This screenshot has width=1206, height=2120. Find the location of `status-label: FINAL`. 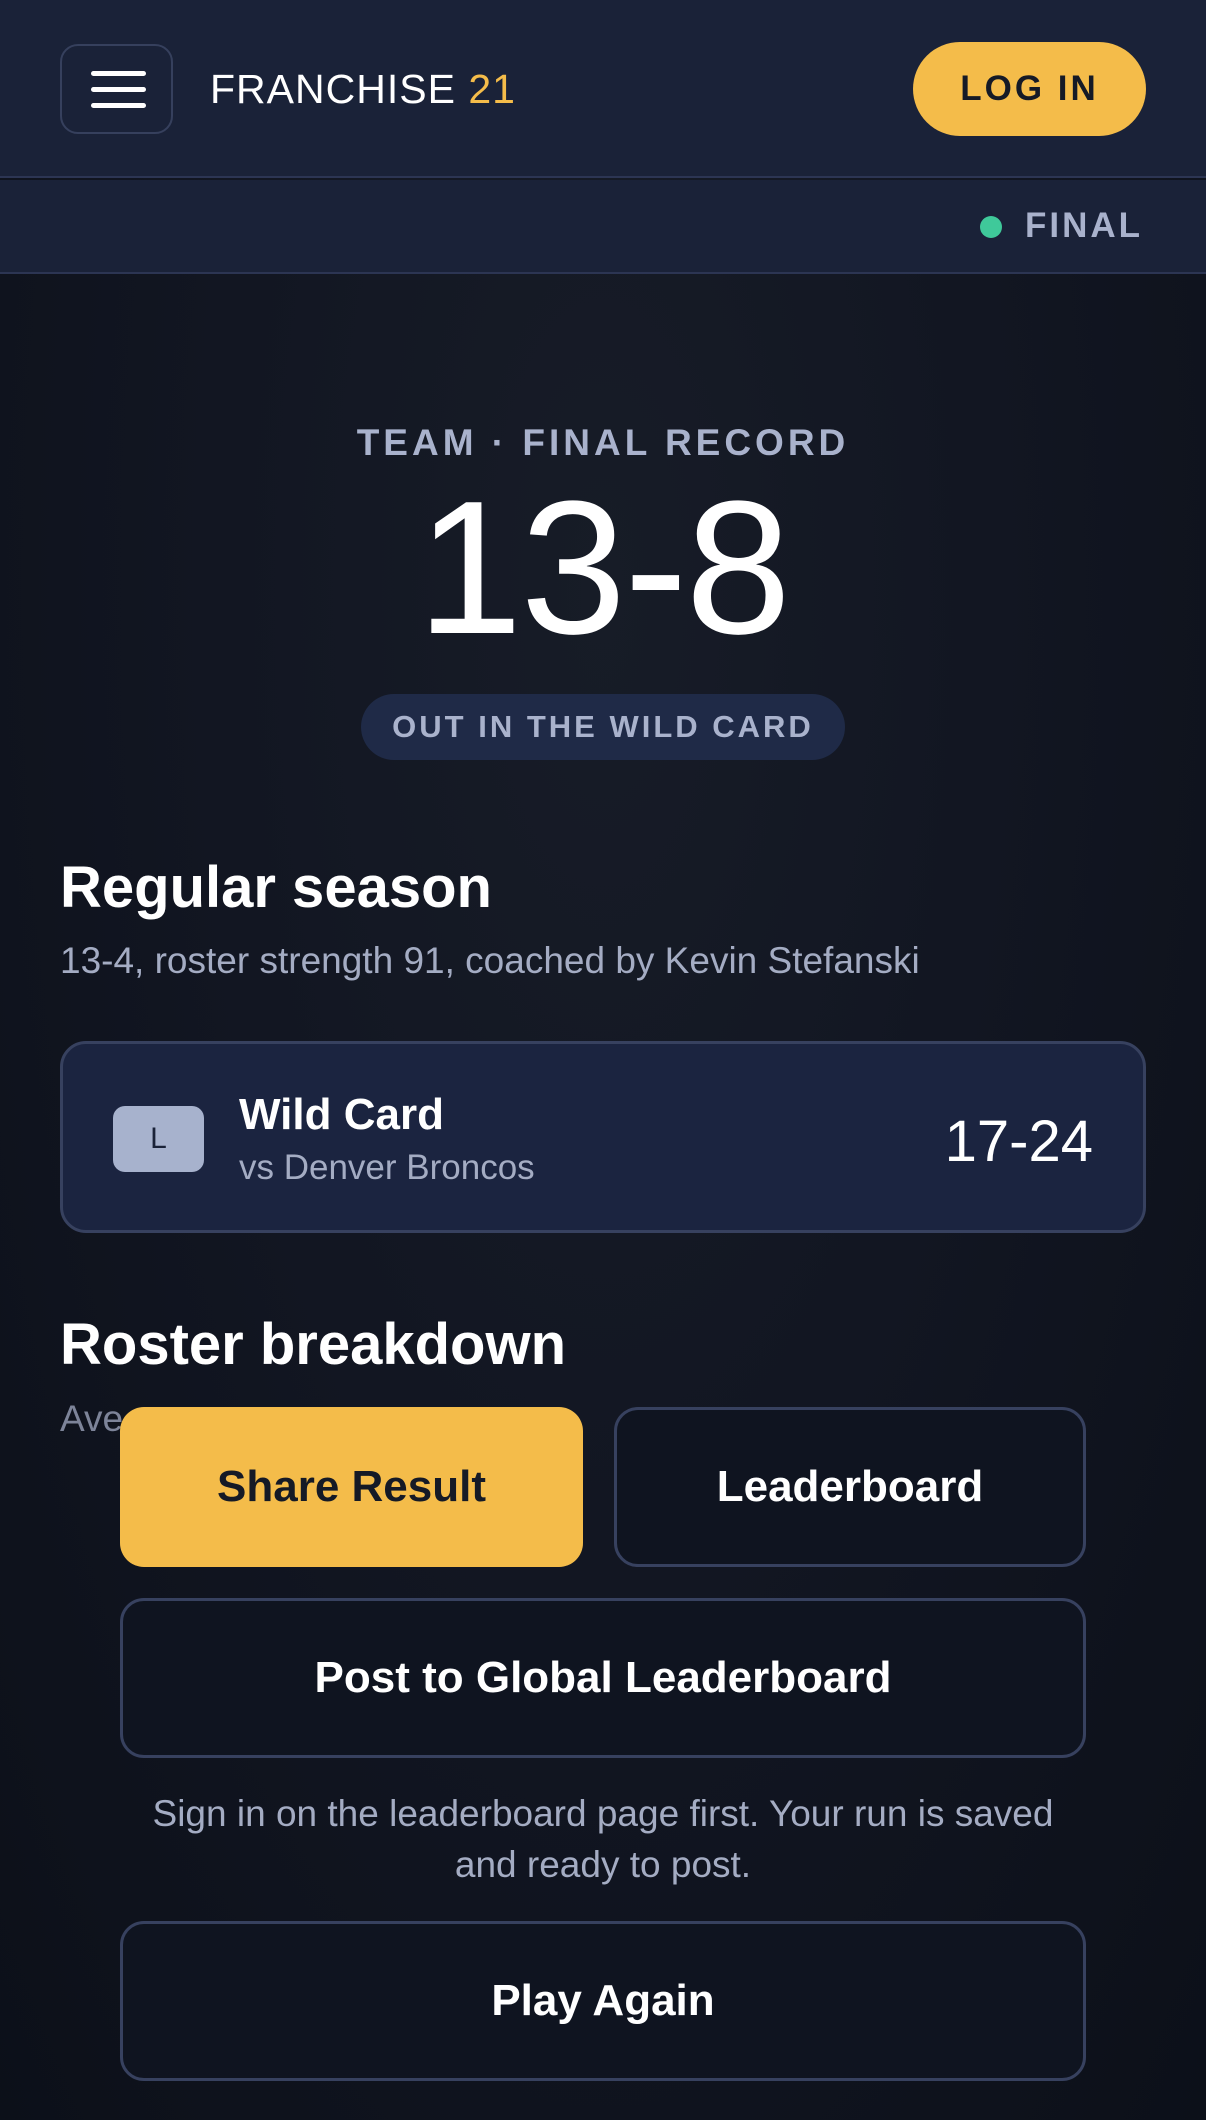

status-label: FINAL is located at coordinates (1084, 225).